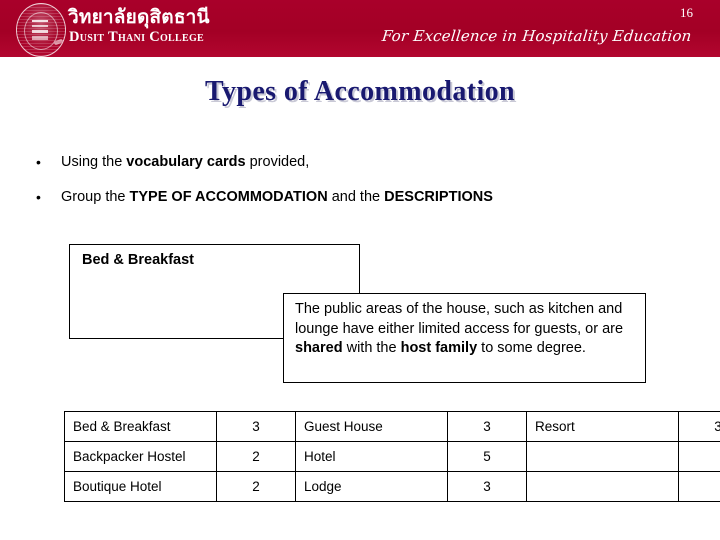  I want to click on brand-name-thai: วิทยาลัยดุสิตธานี, so click(139, 17).